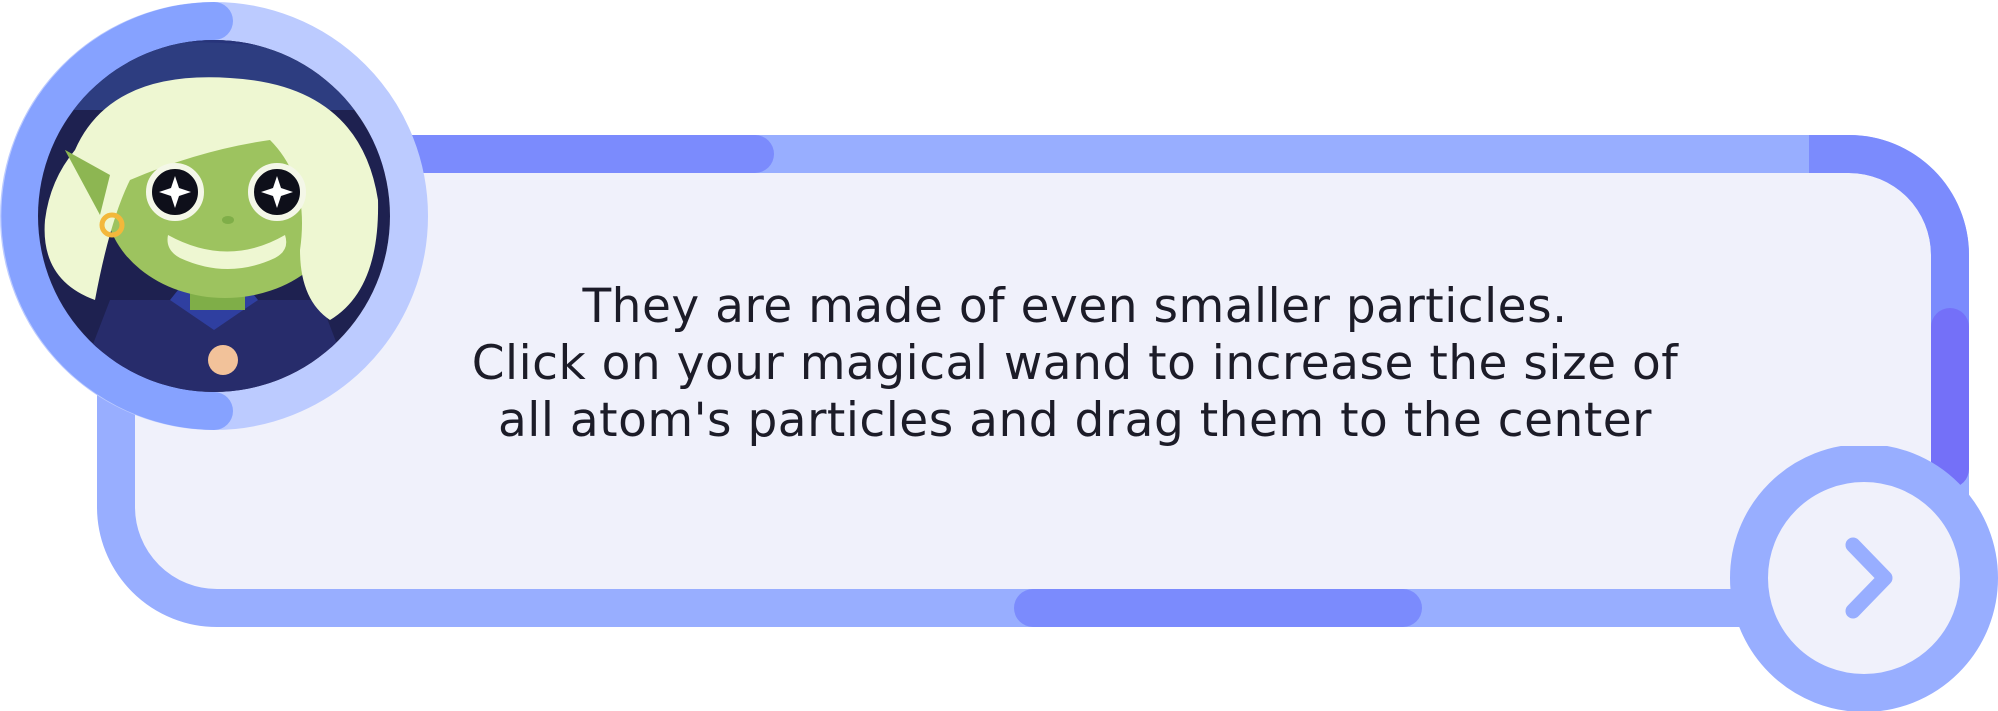 The width and height of the screenshot is (1998, 711). I want to click on next-button, so click(1864, 578).